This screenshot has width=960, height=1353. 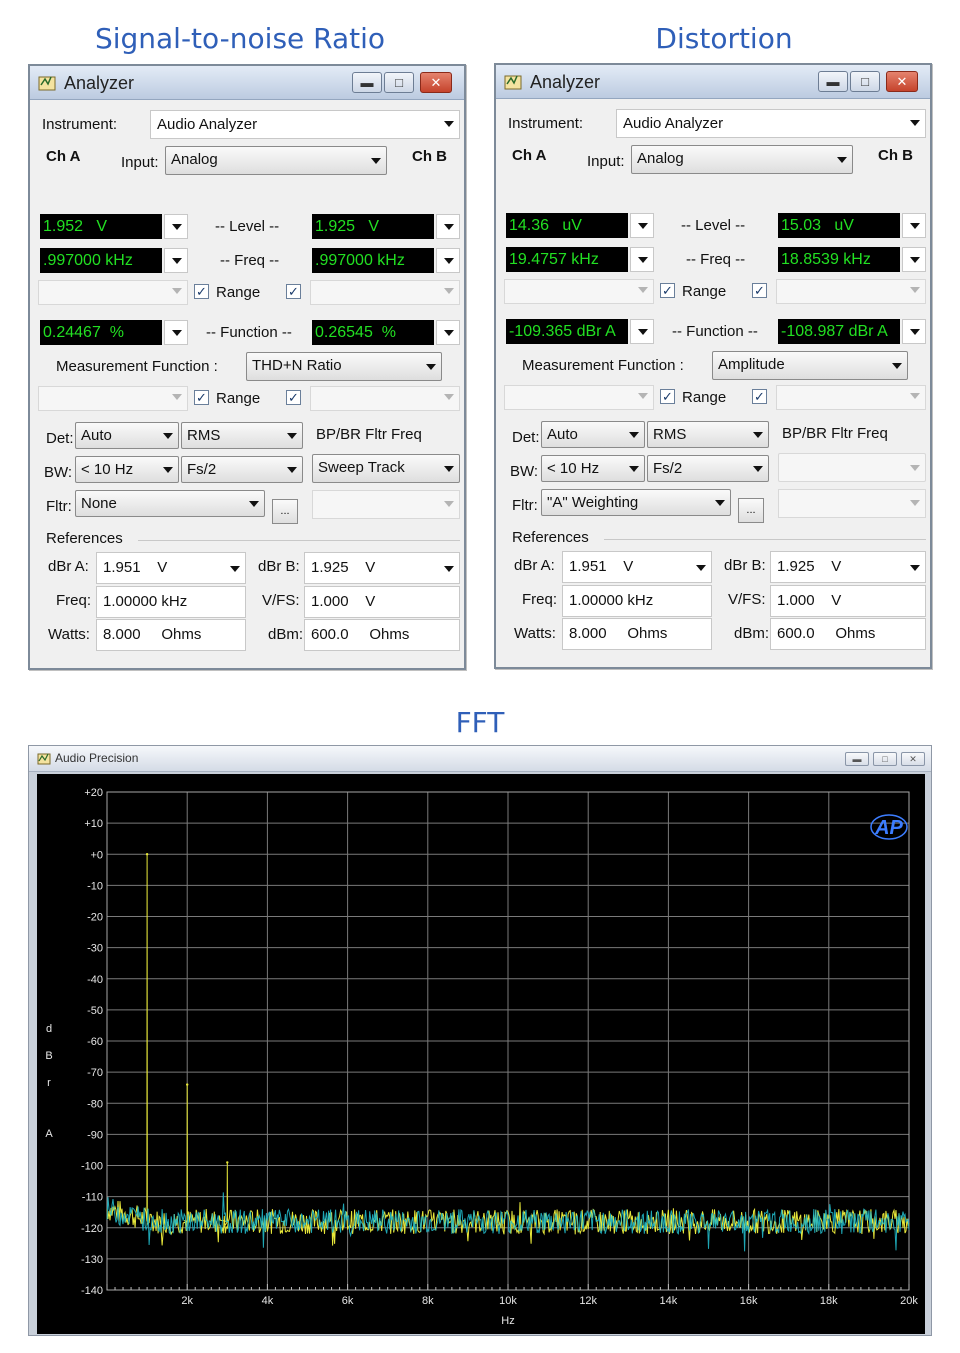 What do you see at coordinates (480, 759) in the screenshot?
I see `fft-window-titlebar: Audio Precision ▬ □ ✕` at bounding box center [480, 759].